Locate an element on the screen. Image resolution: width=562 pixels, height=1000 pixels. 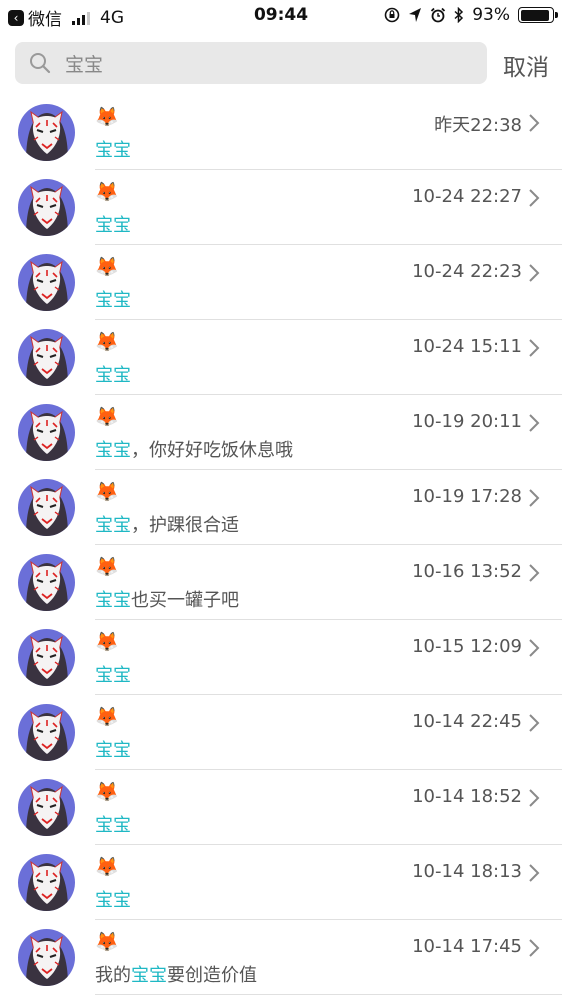
result-row: 🦊 宝宝 10-14 18:13 is located at coordinates (281, 882).